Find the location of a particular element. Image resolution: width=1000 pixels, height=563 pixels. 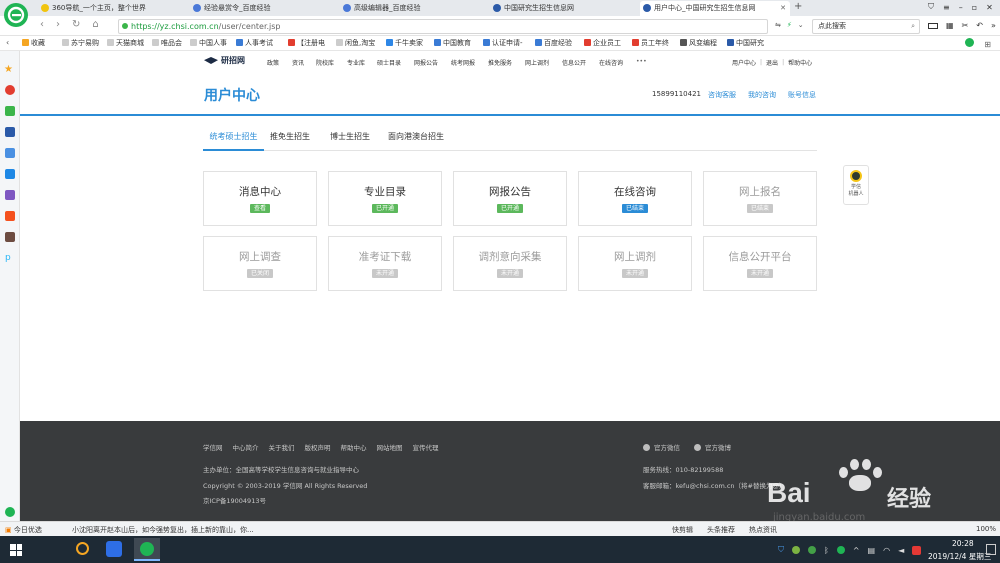

status-item: 头条推荐 is located at coordinates (721, 530).